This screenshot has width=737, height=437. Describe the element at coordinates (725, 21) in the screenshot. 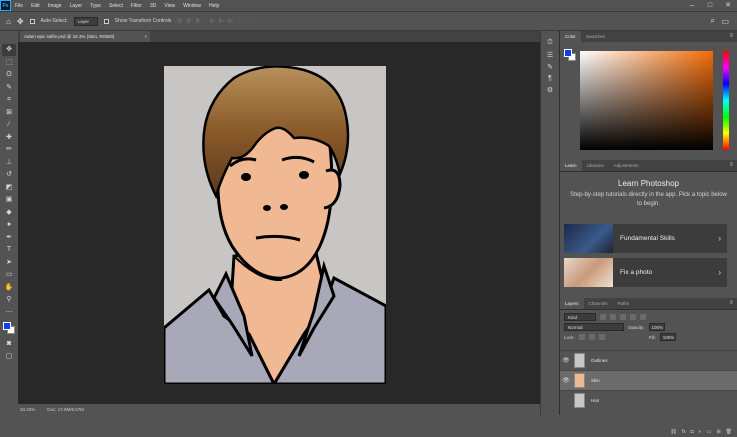

I see `workspace-icon: ▭` at that location.